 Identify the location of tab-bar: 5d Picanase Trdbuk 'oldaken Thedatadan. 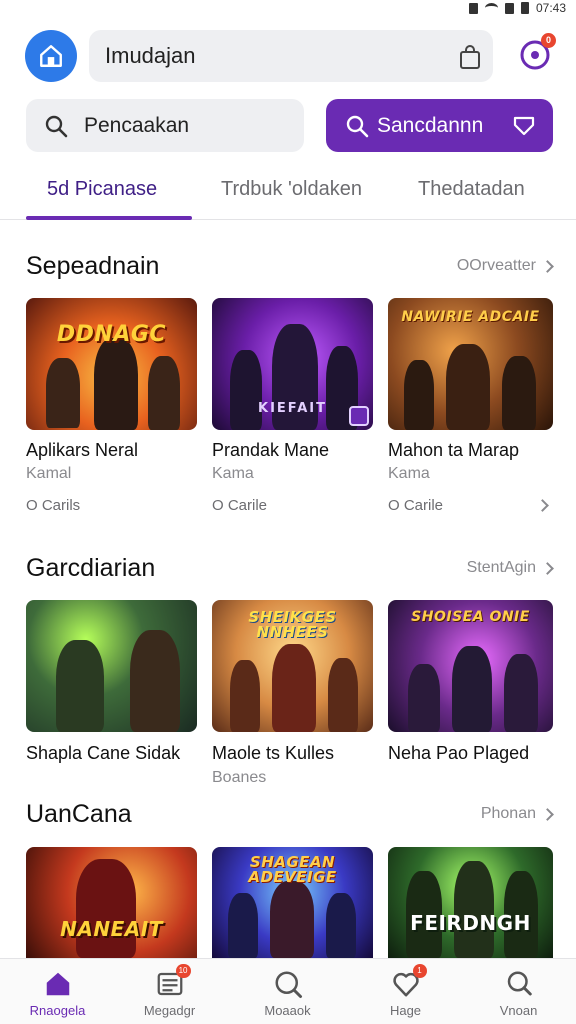
(288, 190).